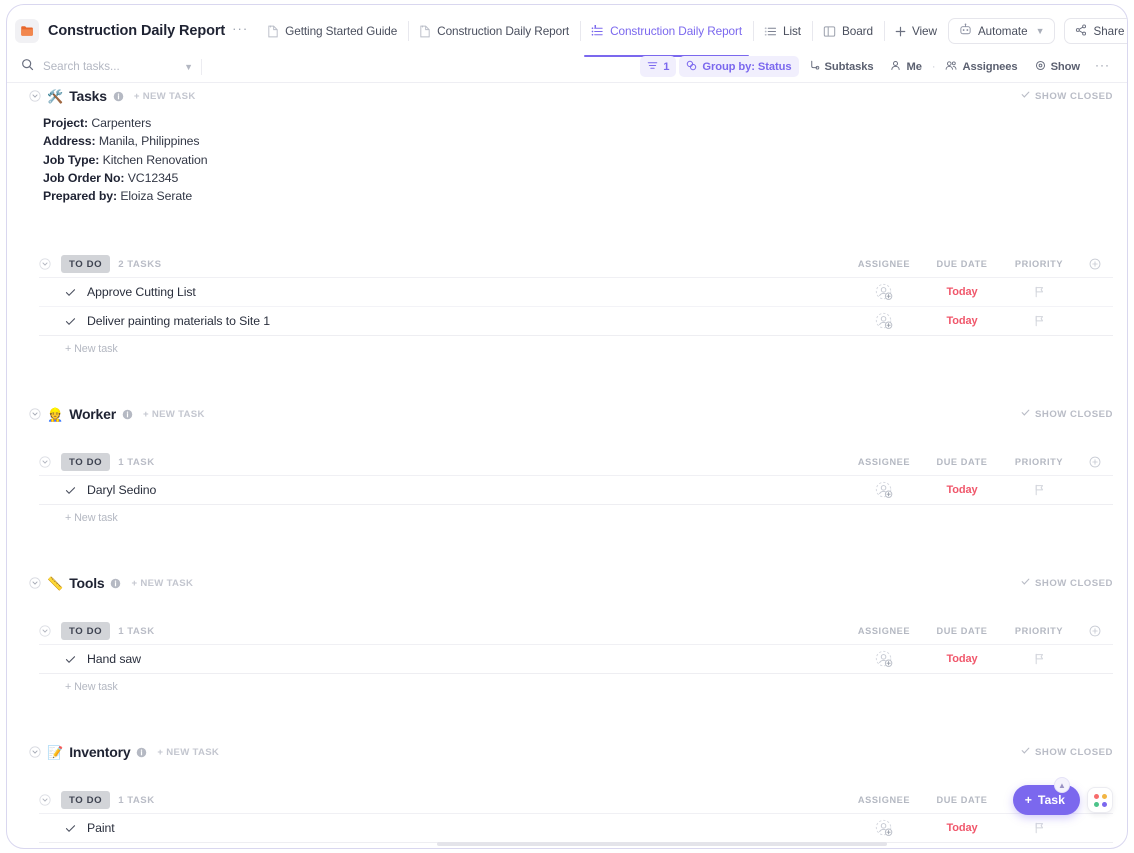  What do you see at coordinates (666, 35) in the screenshot?
I see `tab-construction-daily-report-list: Construction Daily Report` at bounding box center [666, 35].